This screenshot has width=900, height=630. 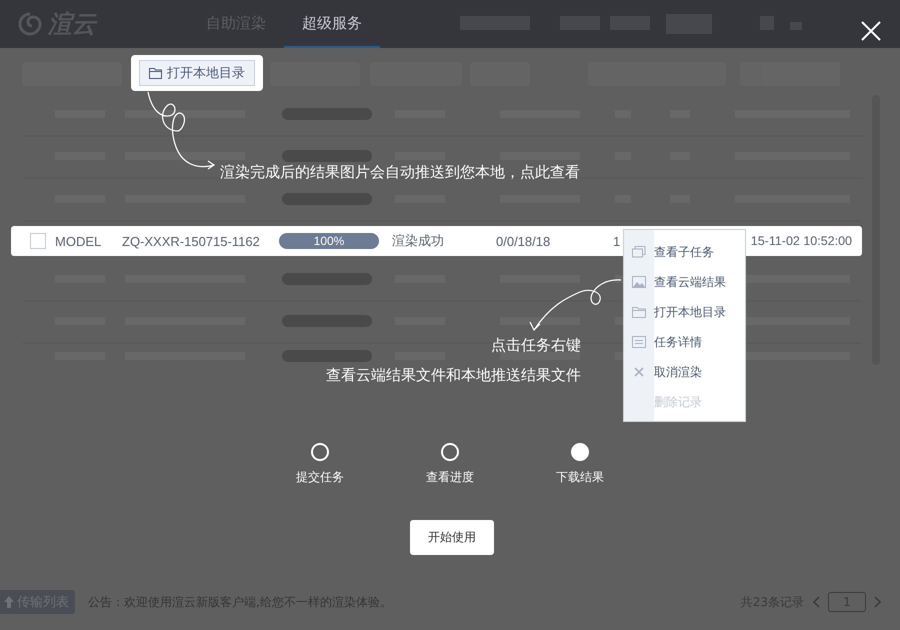 What do you see at coordinates (617, 241) in the screenshot?
I see `table-cell-text: 1` at bounding box center [617, 241].